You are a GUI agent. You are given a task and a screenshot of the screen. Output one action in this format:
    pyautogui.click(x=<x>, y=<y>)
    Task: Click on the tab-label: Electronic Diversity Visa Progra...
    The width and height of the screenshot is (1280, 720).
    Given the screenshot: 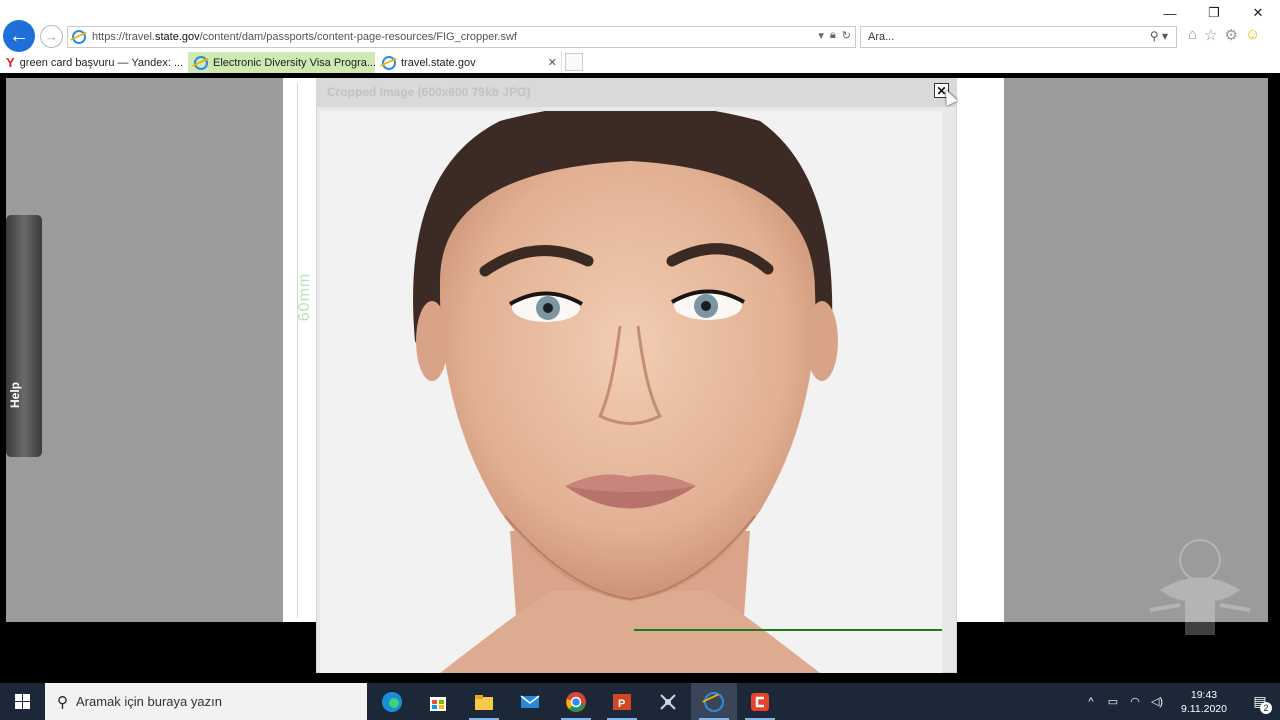 What is the action you would take?
    pyautogui.click(x=294, y=62)
    